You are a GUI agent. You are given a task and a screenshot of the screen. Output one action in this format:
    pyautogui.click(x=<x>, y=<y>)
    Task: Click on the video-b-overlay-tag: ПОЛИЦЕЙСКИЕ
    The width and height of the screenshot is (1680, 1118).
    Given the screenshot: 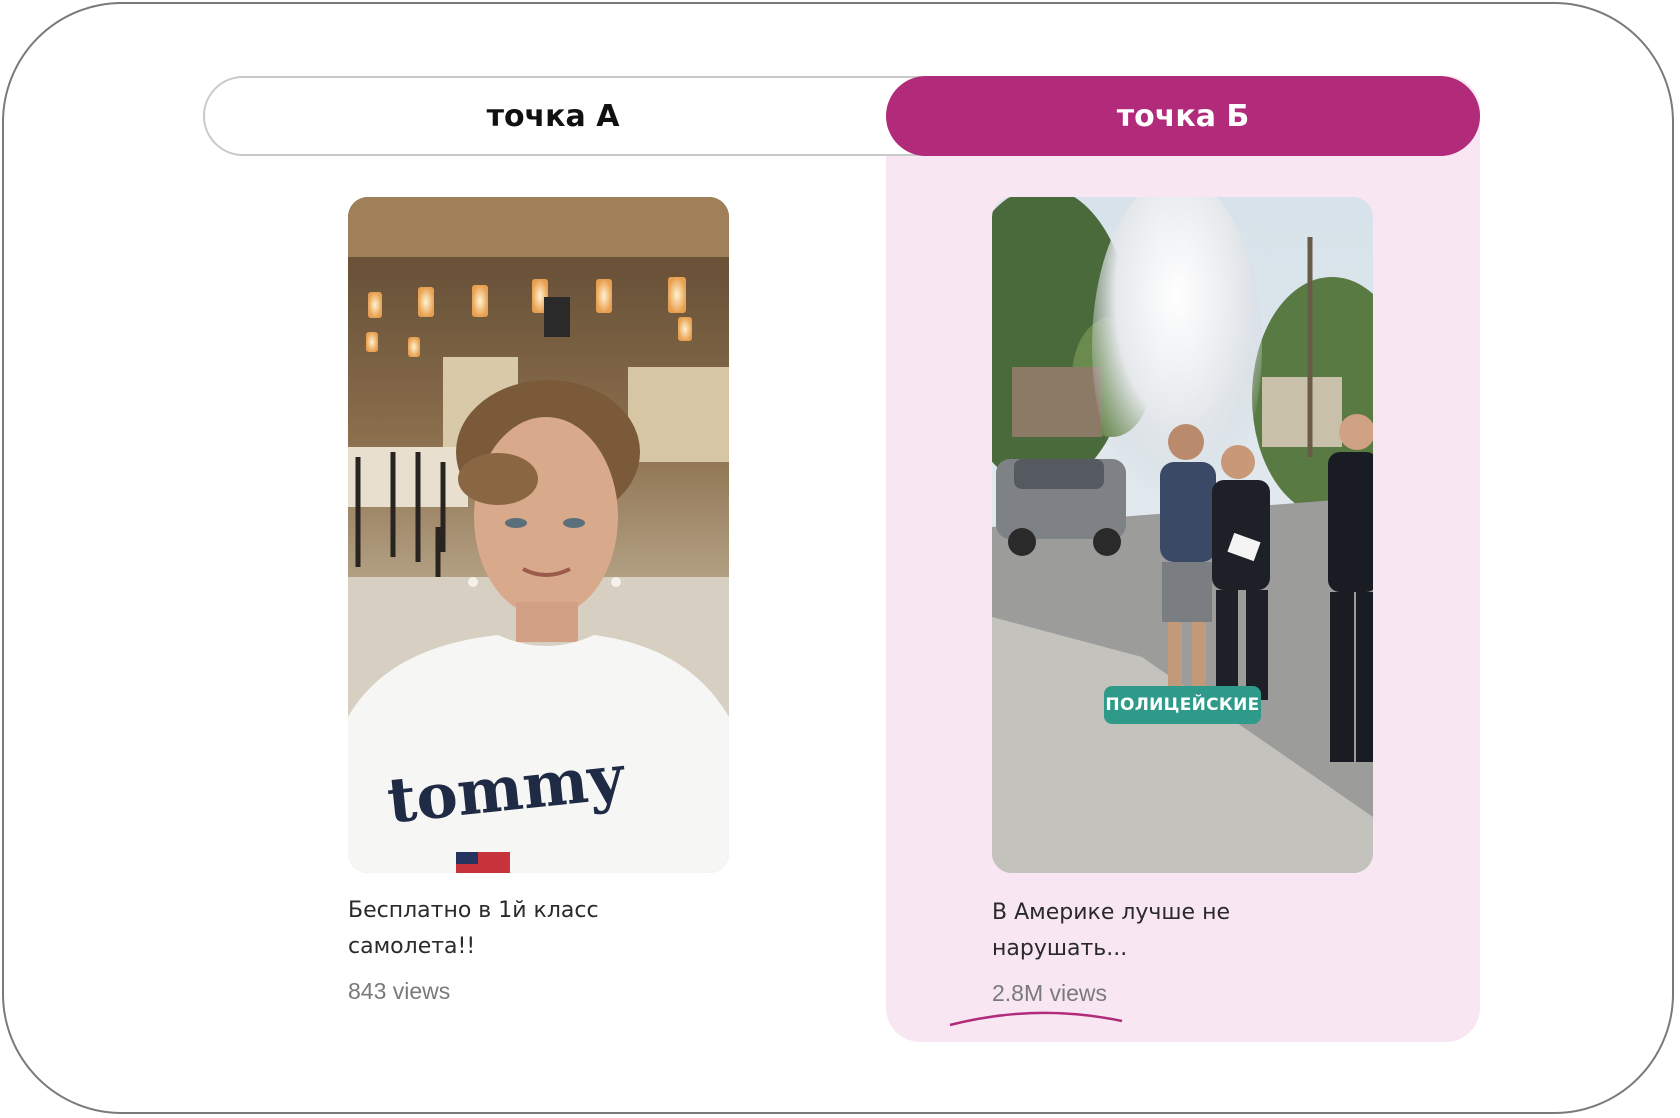 What is the action you would take?
    pyautogui.click(x=1182, y=705)
    